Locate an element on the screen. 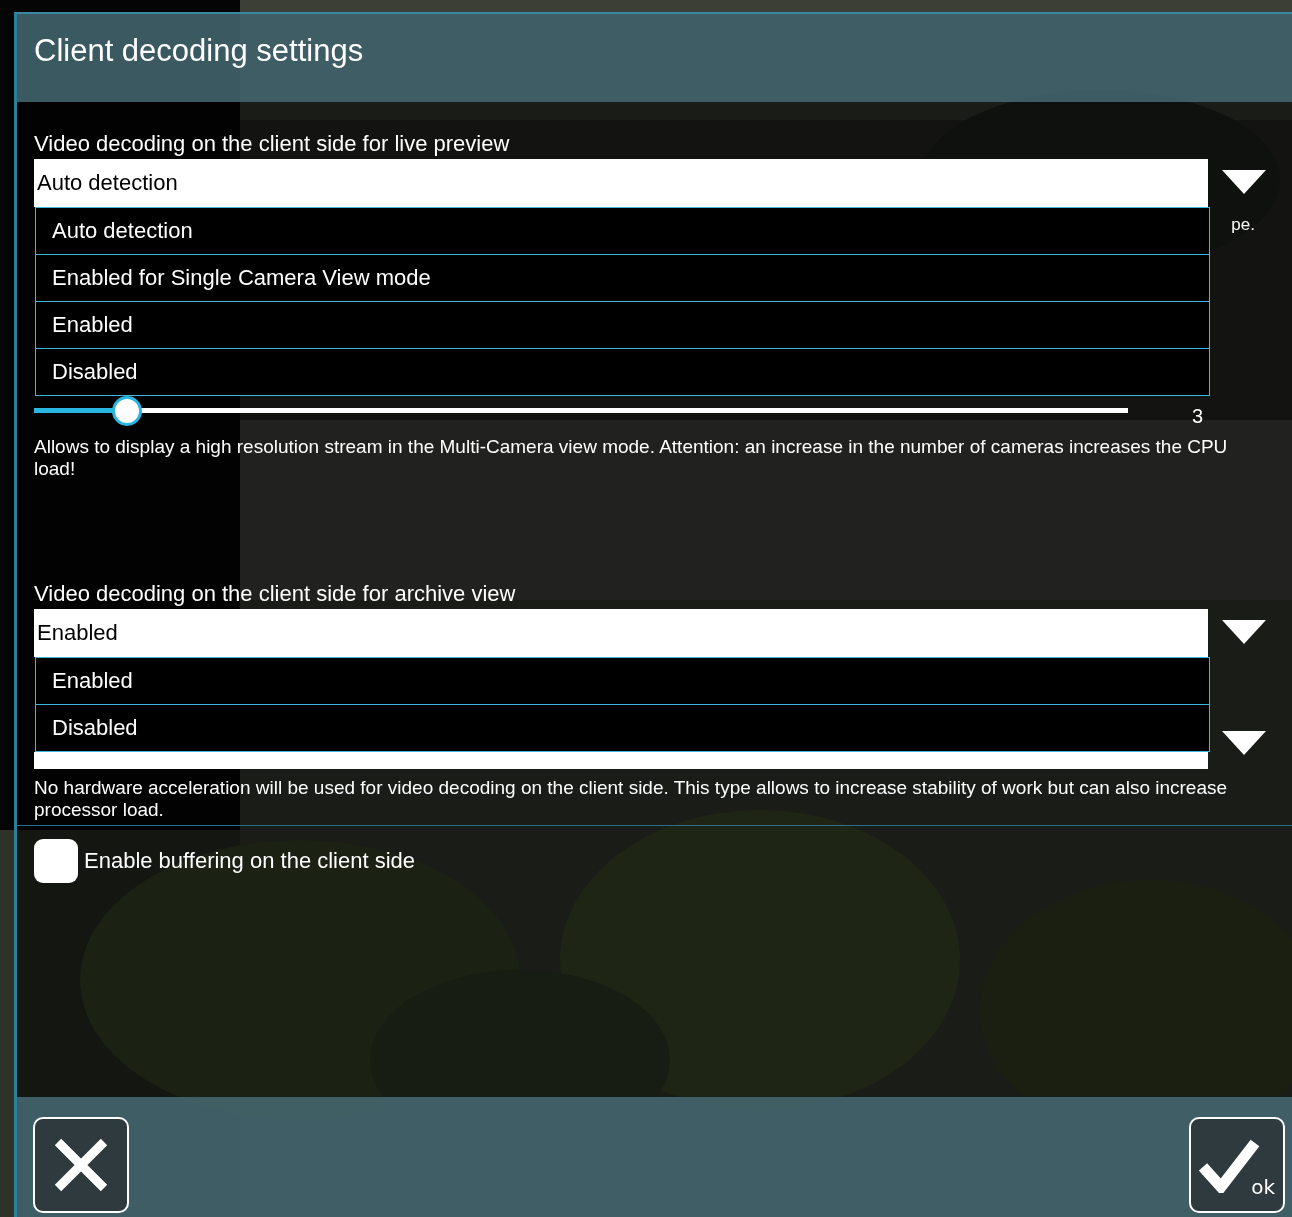  field-label: Video decoding on the client side for live preview is located at coordinates (272, 144).